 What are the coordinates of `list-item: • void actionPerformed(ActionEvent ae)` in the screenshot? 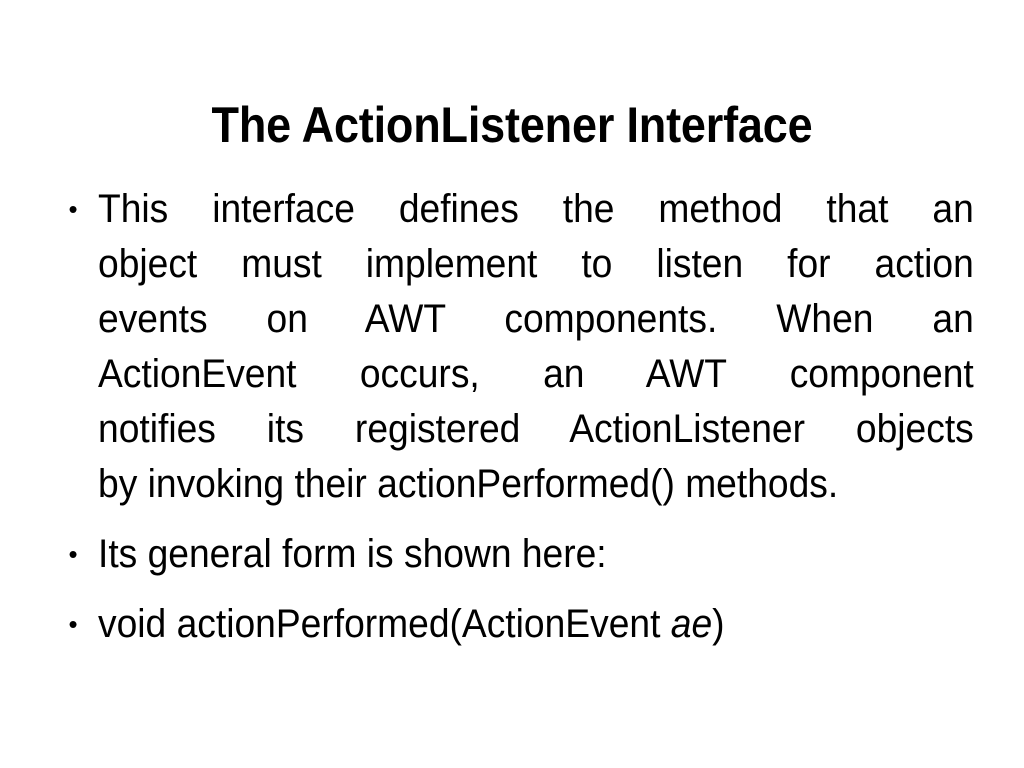 It's located at (516, 624).